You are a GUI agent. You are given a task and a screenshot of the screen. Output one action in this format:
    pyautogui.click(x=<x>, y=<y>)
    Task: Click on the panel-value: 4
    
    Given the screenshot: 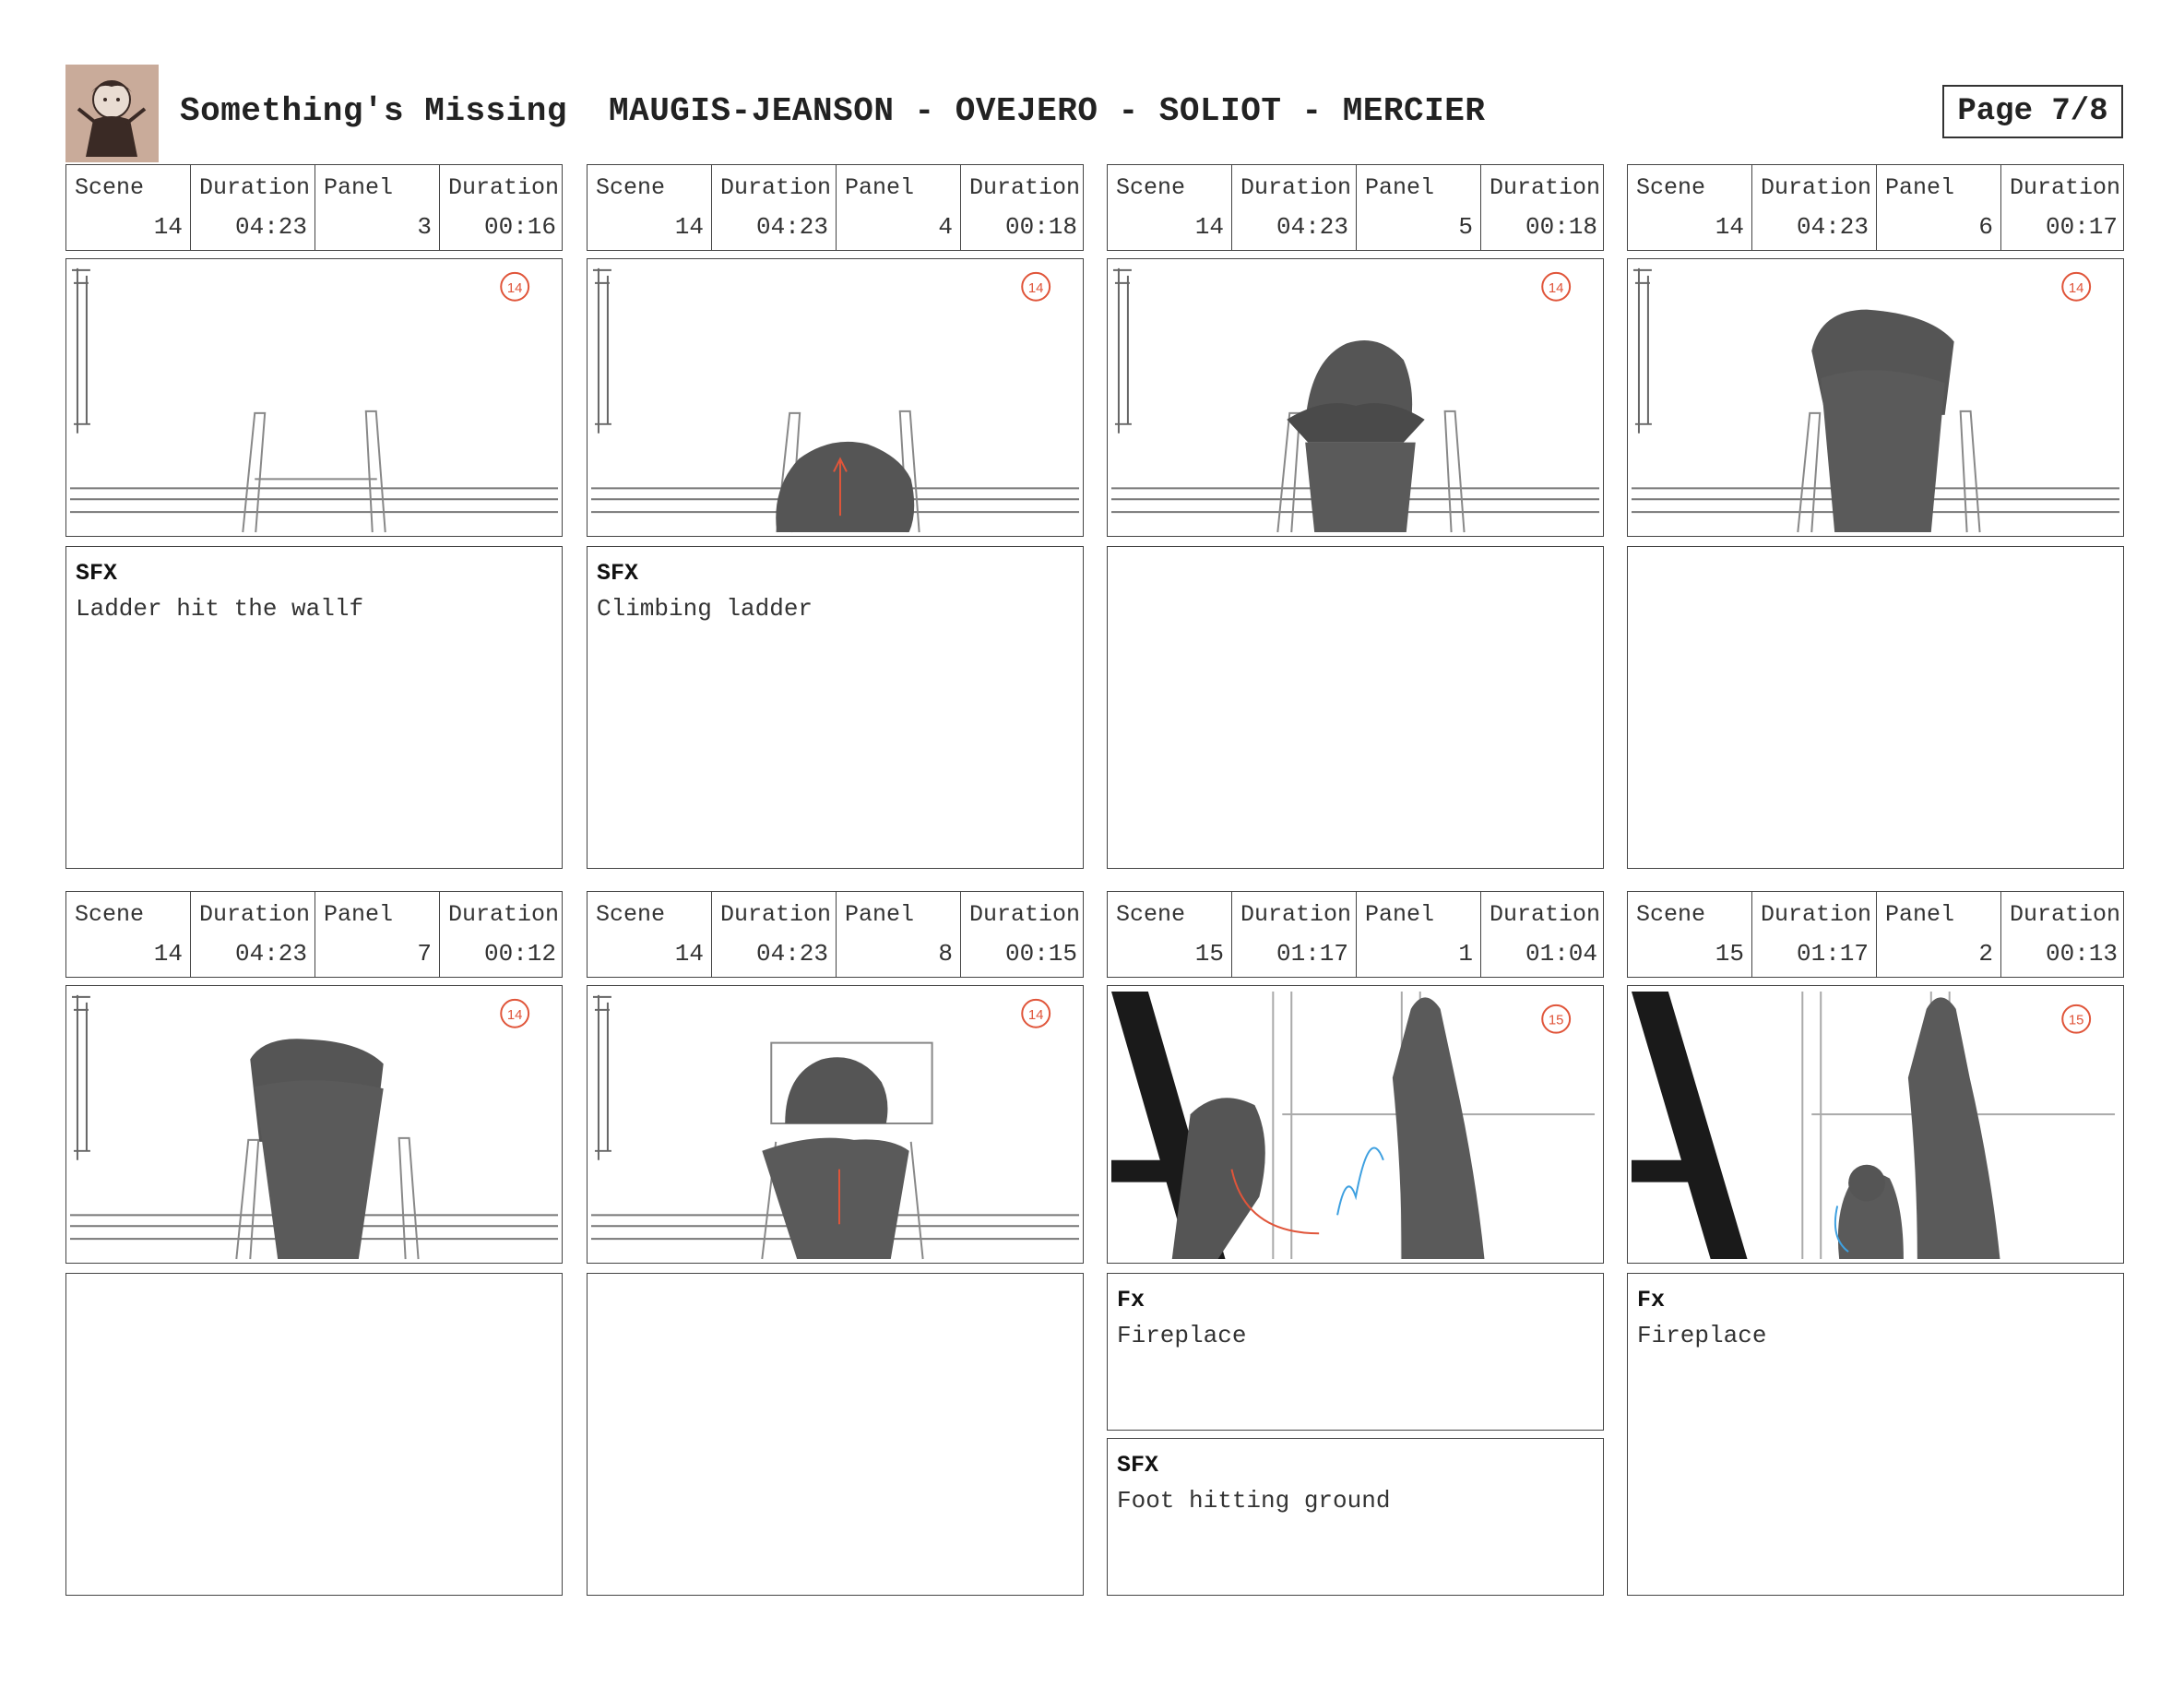 What is the action you would take?
    pyautogui.click(x=945, y=227)
    